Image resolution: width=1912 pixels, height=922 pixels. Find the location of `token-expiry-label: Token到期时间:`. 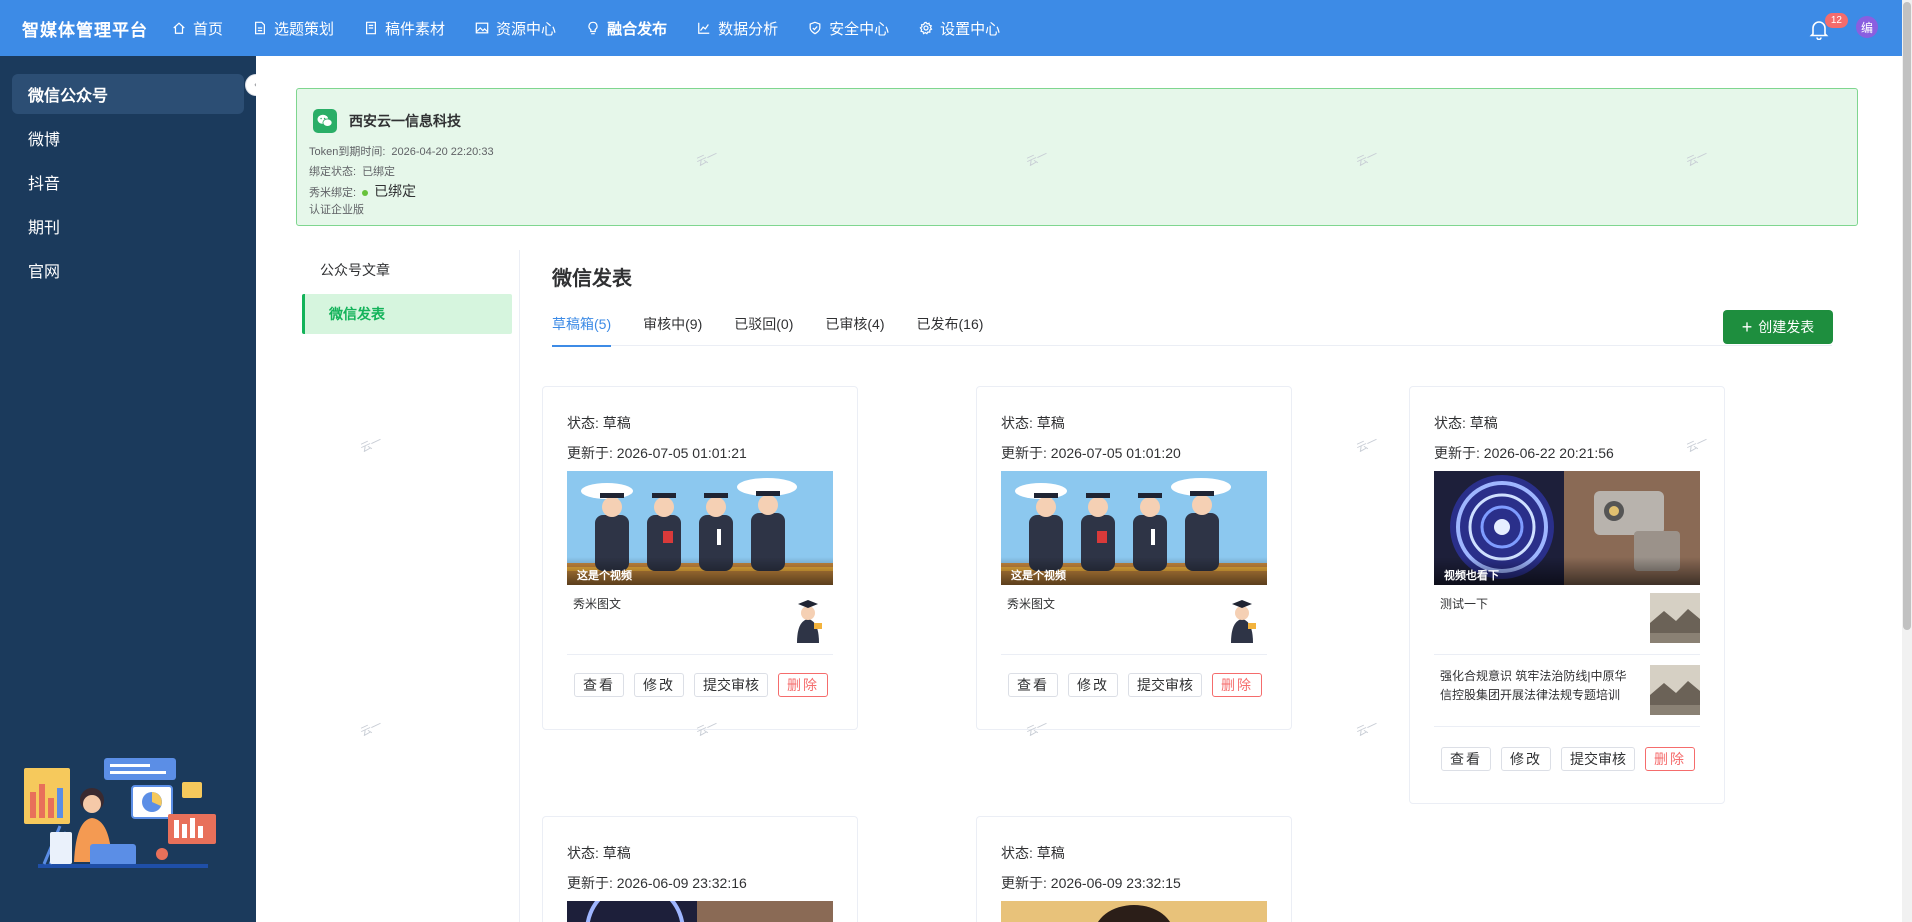

token-expiry-label: Token到期时间: is located at coordinates (347, 152).